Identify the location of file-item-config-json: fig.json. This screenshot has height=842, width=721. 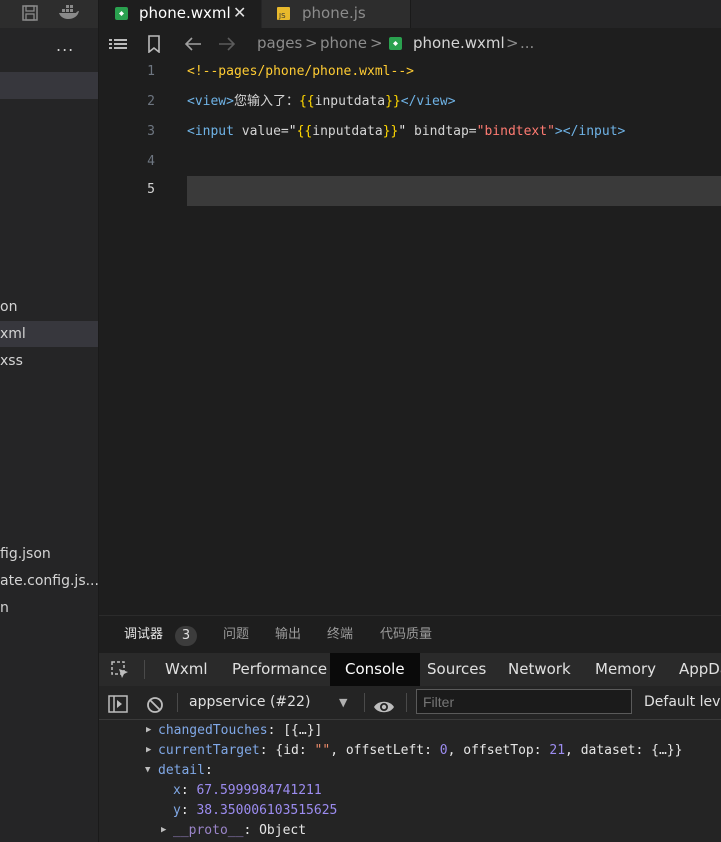
(49, 554).